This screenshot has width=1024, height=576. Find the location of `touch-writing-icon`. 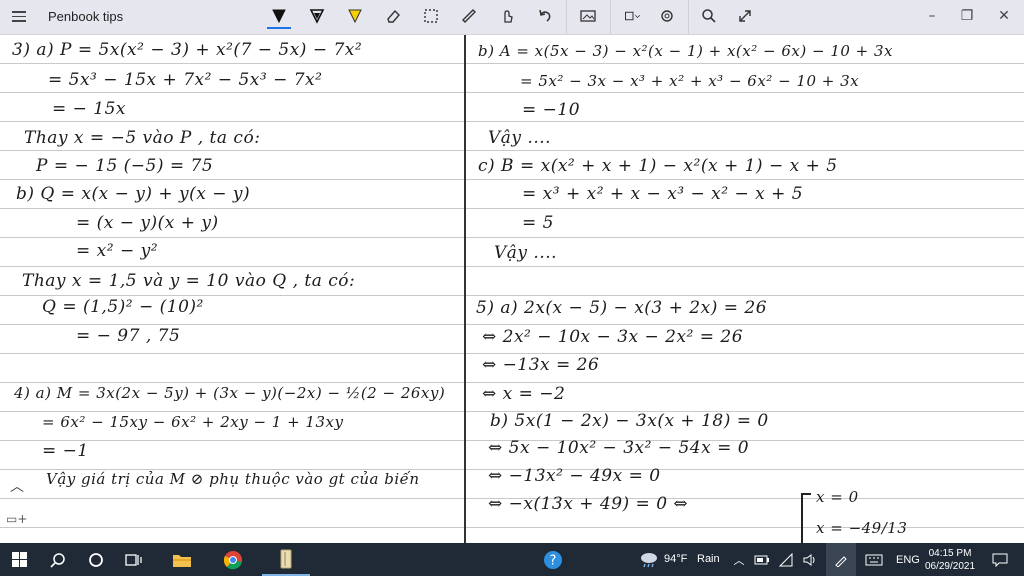

touch-writing-icon is located at coordinates (507, 16).